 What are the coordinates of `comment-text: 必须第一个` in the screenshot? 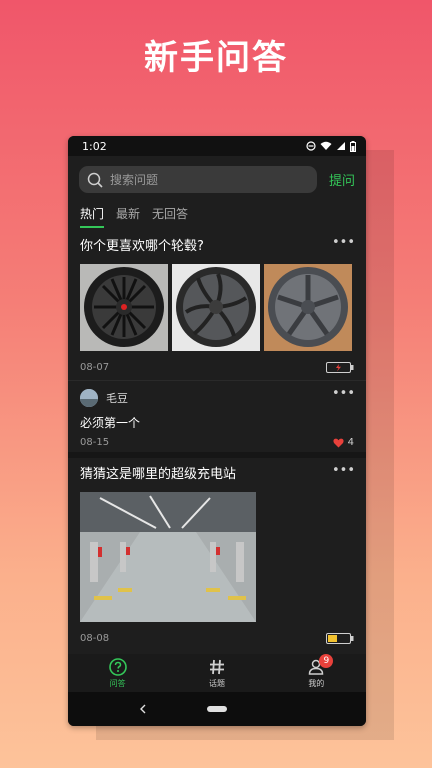 It's located at (110, 423).